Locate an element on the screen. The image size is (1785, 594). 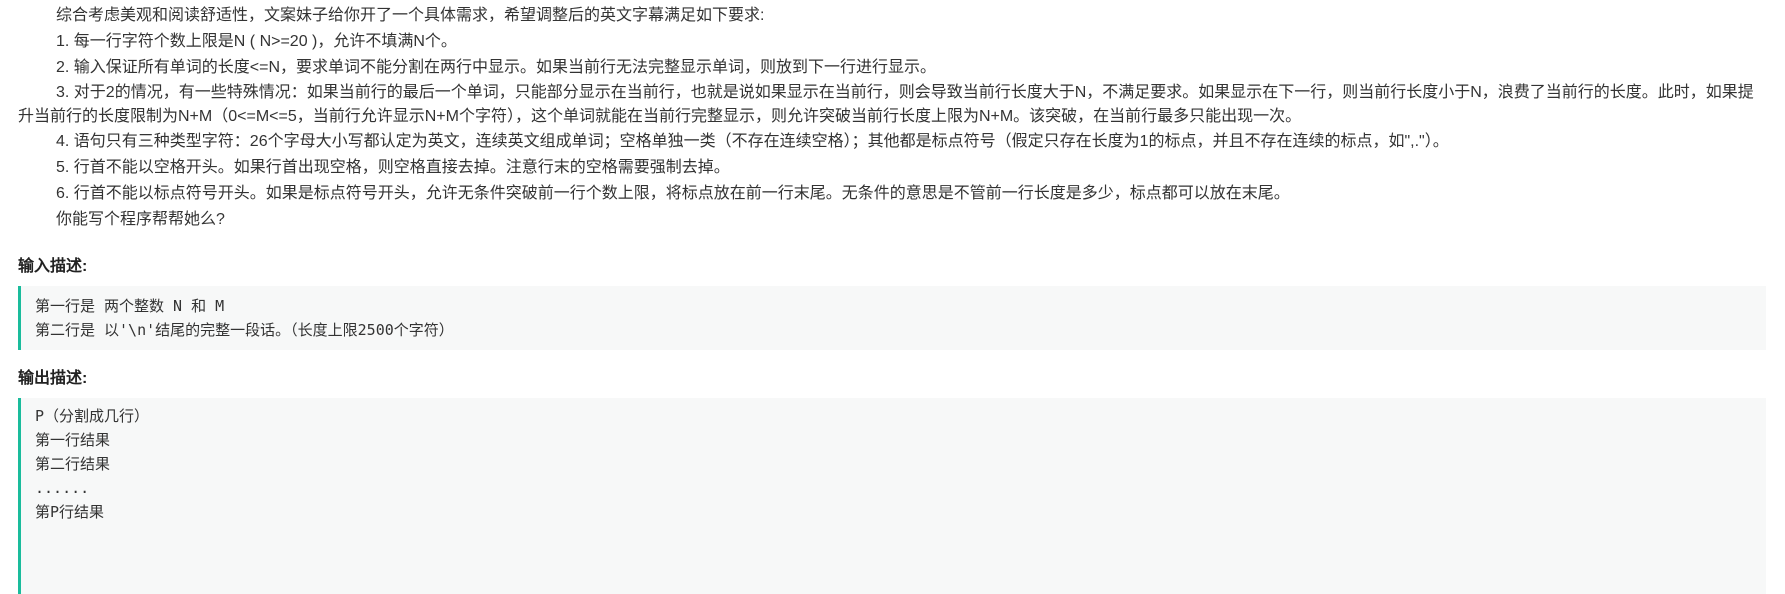
closing-question: 你能写个程序帮帮她么? is located at coordinates (140, 219).